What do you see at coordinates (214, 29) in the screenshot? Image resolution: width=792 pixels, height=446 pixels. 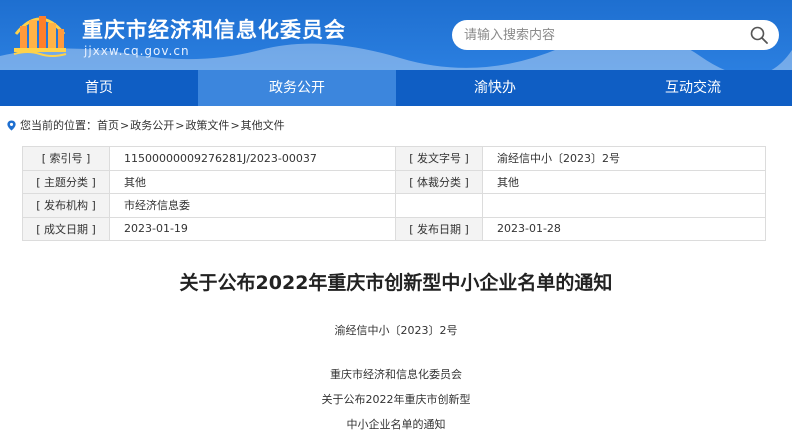 I see `site-title: 重庆市经济和信息化委员会` at bounding box center [214, 29].